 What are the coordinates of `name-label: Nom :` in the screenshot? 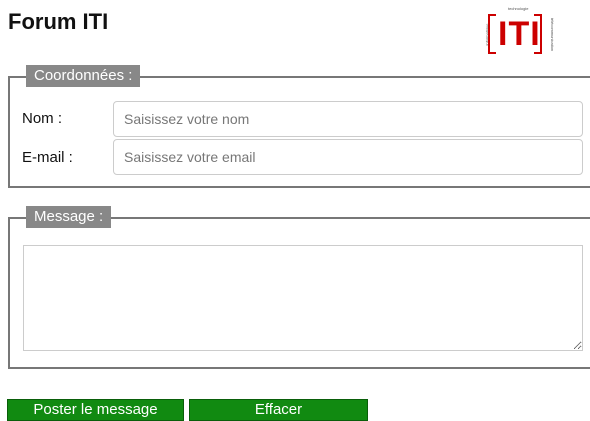 It's located at (42, 118).